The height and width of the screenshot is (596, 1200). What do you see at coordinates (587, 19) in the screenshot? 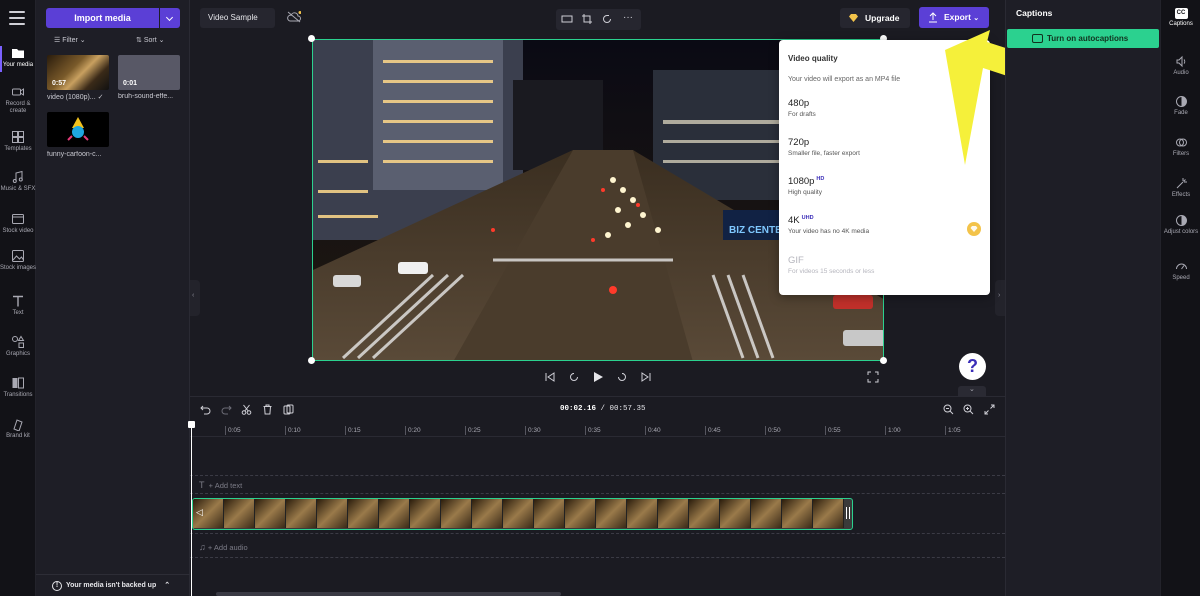
I see `crop-icon` at bounding box center [587, 19].